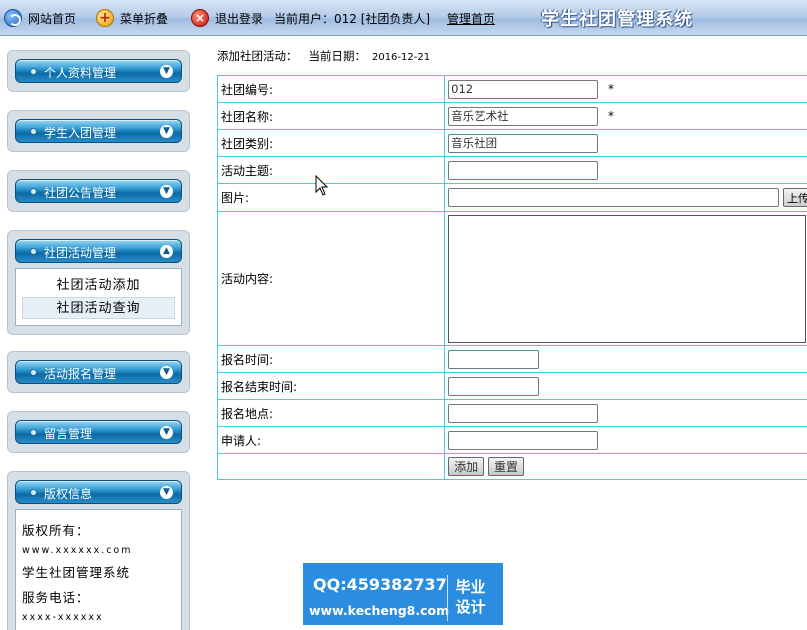 The height and width of the screenshot is (630, 807). I want to click on fold-menu-link: + 菜单折叠, so click(132, 18).